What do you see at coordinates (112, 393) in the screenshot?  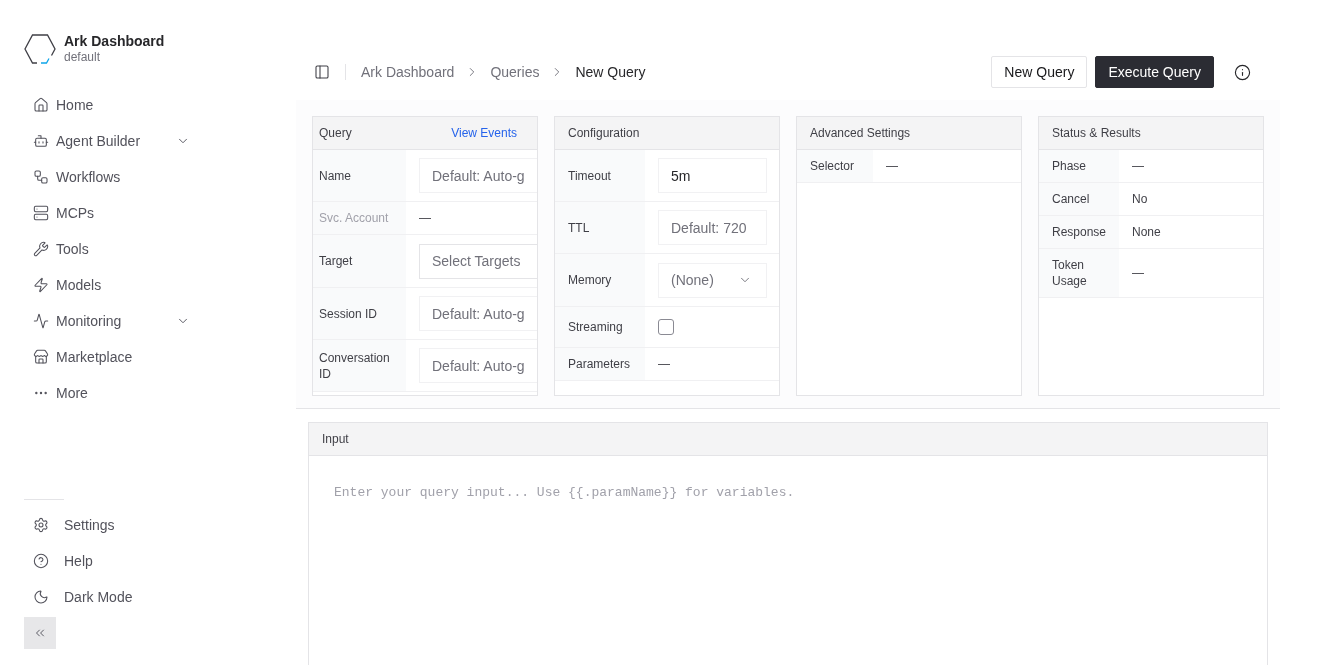 I see `nav-item: More` at bounding box center [112, 393].